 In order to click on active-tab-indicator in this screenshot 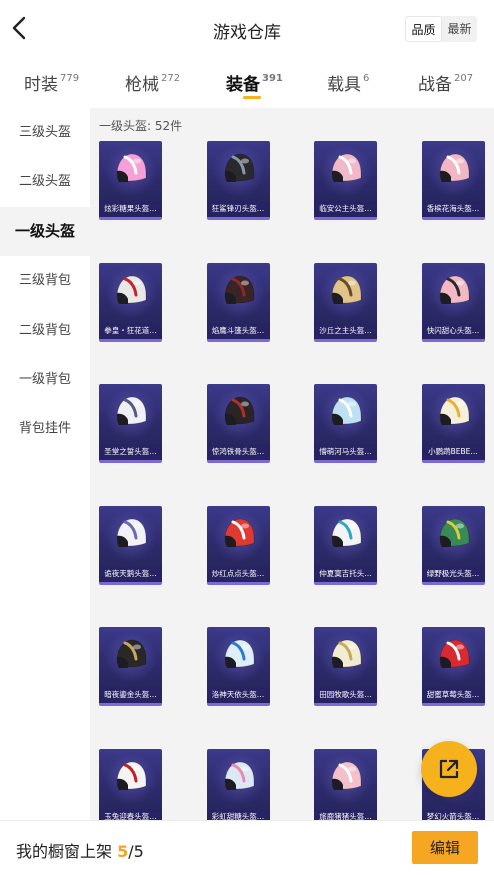, I will do `click(252, 97)`.